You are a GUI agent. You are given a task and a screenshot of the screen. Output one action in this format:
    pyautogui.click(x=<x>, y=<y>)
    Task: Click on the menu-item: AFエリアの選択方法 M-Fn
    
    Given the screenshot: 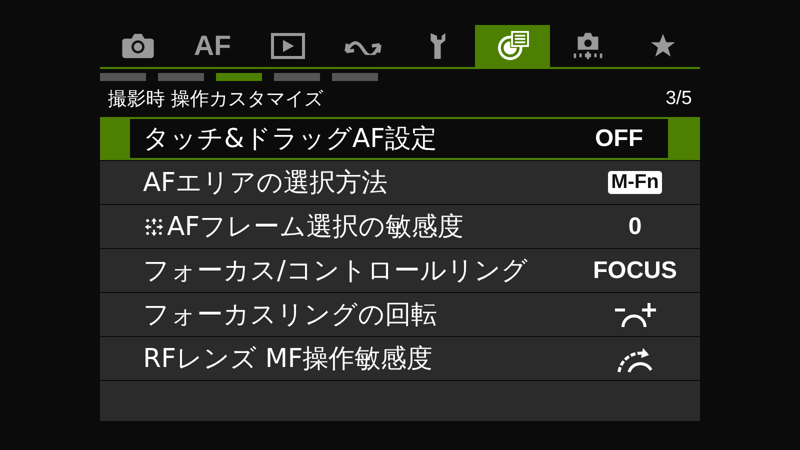 What is the action you would take?
    pyautogui.click(x=400, y=182)
    